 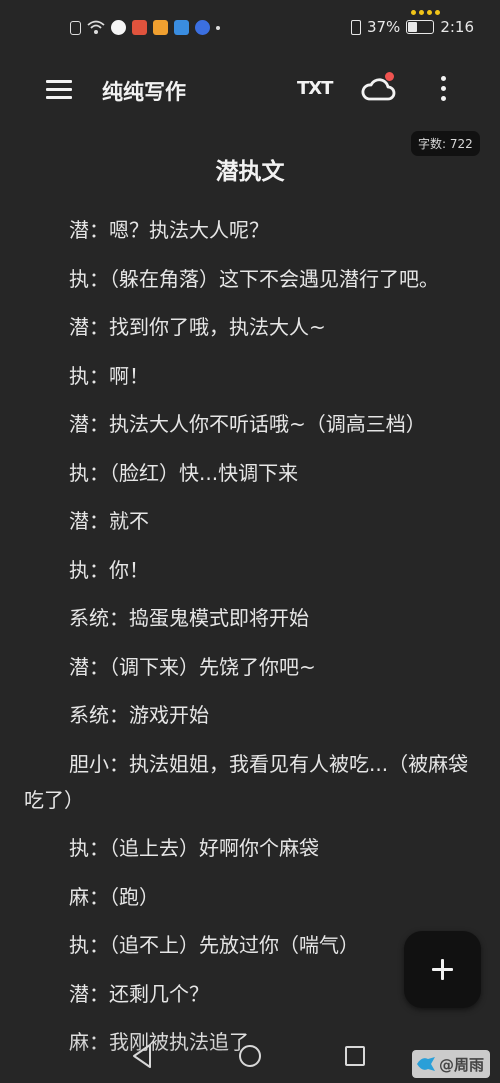 What do you see at coordinates (462, 1064) in the screenshot?
I see `watermark-text: @周雨` at bounding box center [462, 1064].